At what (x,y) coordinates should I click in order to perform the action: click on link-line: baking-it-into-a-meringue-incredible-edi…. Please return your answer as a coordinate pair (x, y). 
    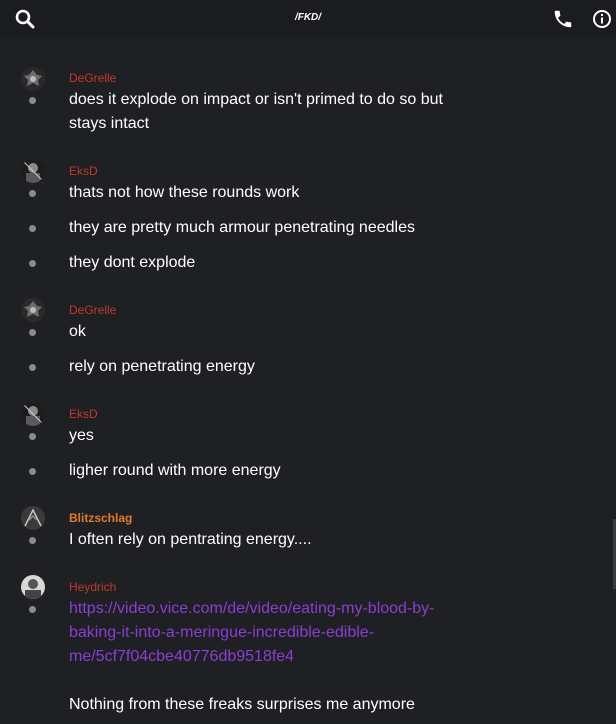
    Looking at the image, I should click on (222, 632).